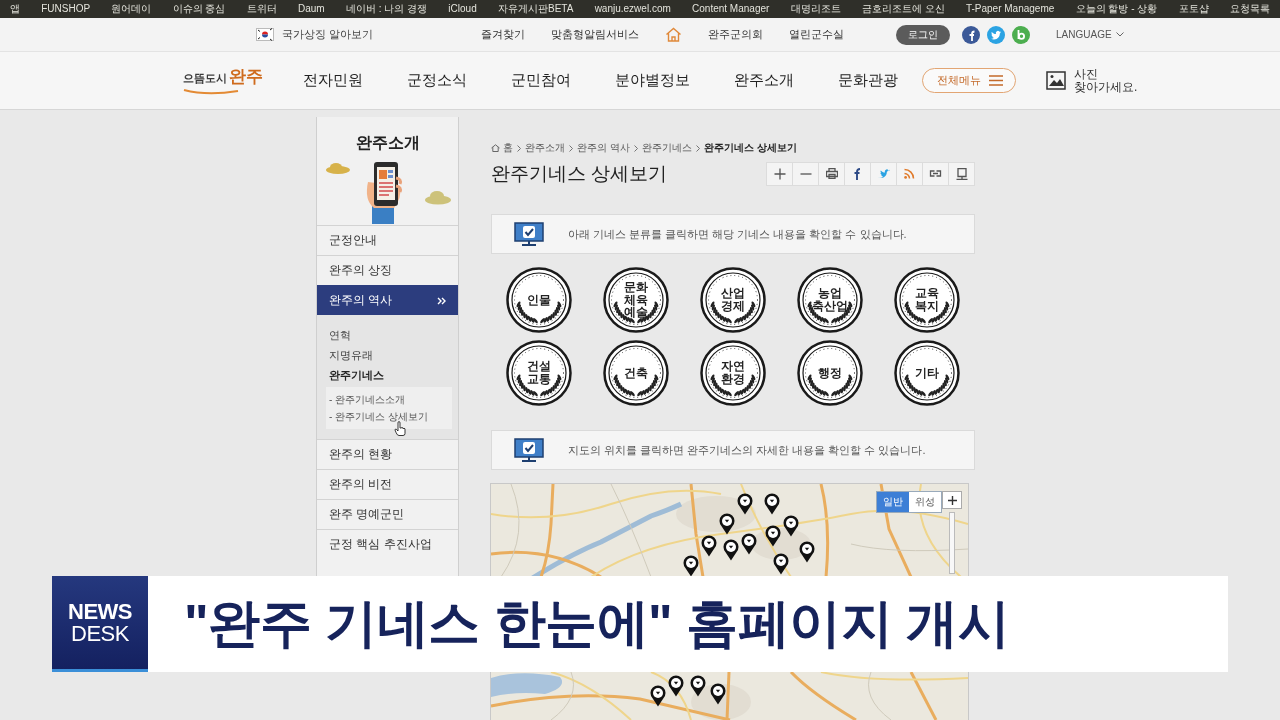  Describe the element at coordinates (579, 173) in the screenshot. I see `page-title: 완주기네스 상세보기` at that location.